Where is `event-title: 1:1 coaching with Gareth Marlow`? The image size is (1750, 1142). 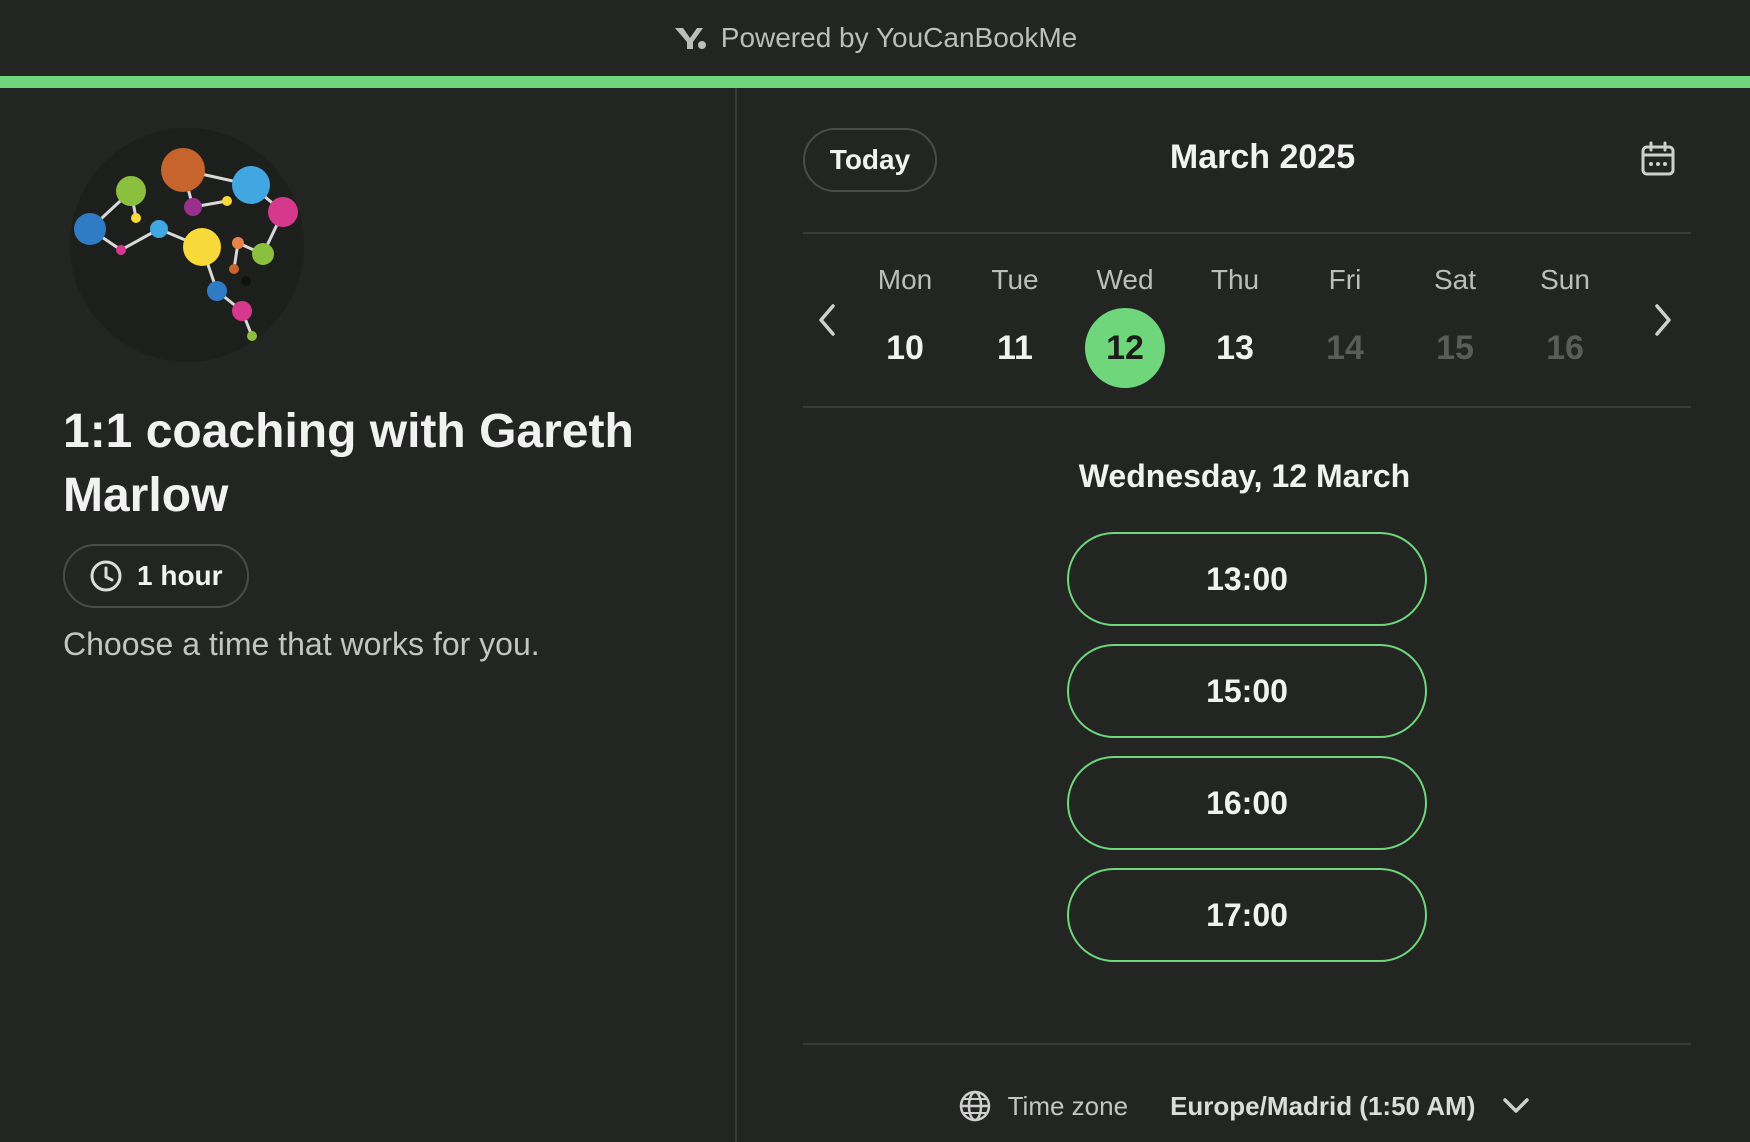
event-title: 1:1 coaching with Gareth Marlow is located at coordinates (348, 463).